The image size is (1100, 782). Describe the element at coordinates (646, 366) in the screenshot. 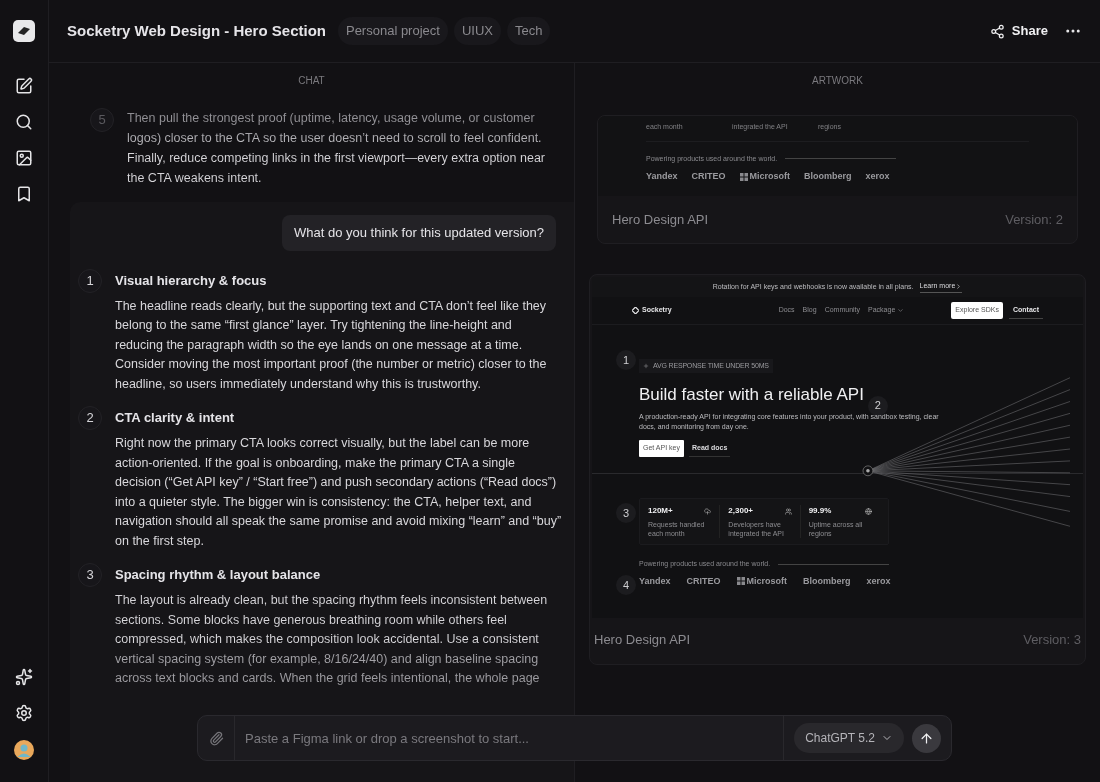

I see `plus-icon` at that location.